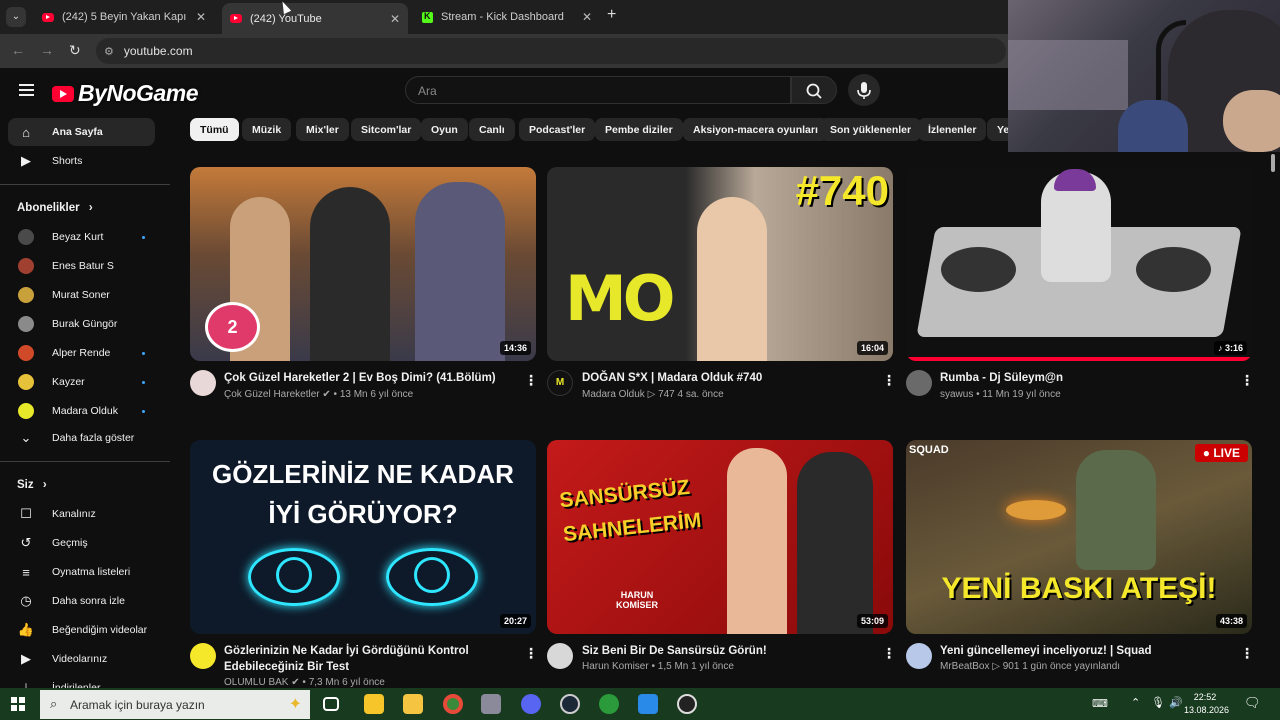  Describe the element at coordinates (363, 264) in the screenshot. I see `video-thumbnail: 2 14:36` at that location.